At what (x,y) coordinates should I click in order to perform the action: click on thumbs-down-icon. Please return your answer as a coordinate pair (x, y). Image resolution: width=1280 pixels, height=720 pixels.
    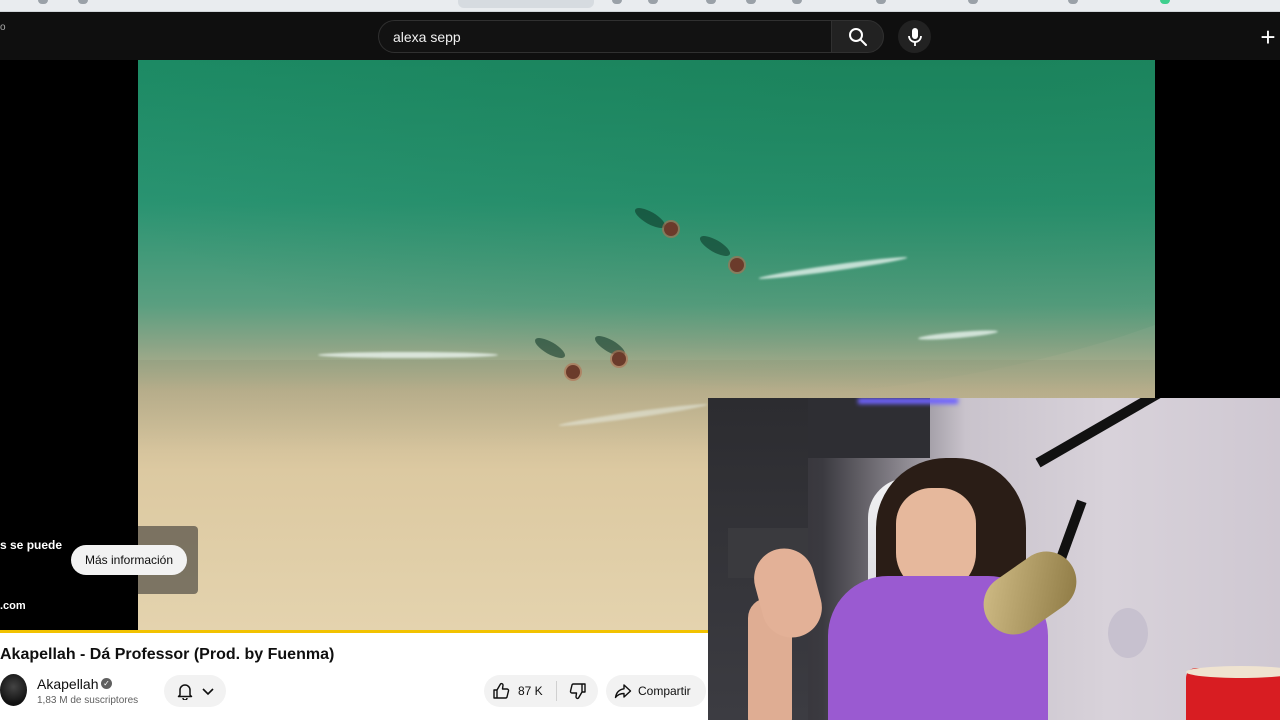
    Looking at the image, I should click on (577, 691).